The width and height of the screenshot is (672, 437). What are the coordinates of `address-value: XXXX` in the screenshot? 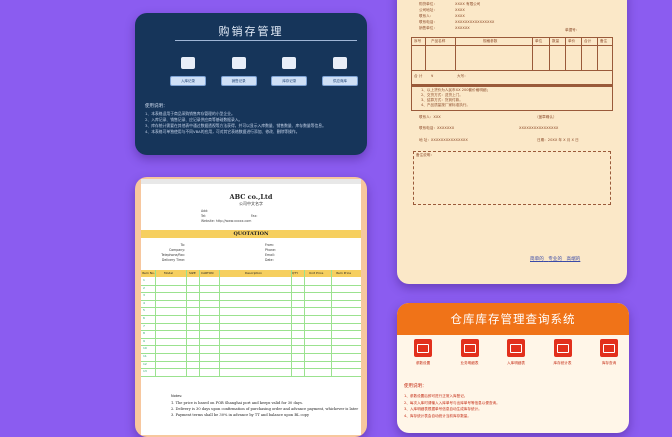 It's located at (460, 10).